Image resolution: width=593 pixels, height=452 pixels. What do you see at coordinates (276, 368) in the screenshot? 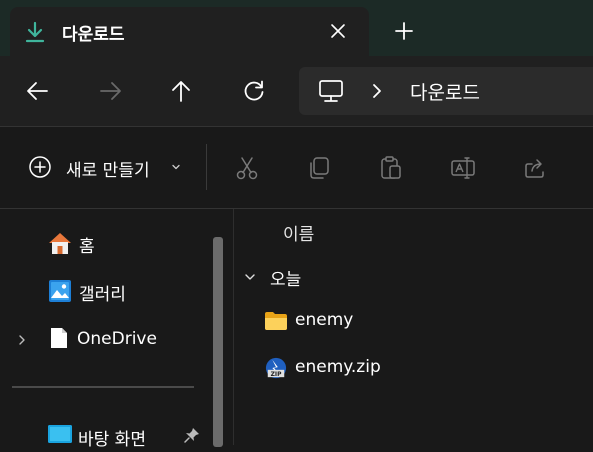
I see `zip-archive-icon: ZIP` at bounding box center [276, 368].